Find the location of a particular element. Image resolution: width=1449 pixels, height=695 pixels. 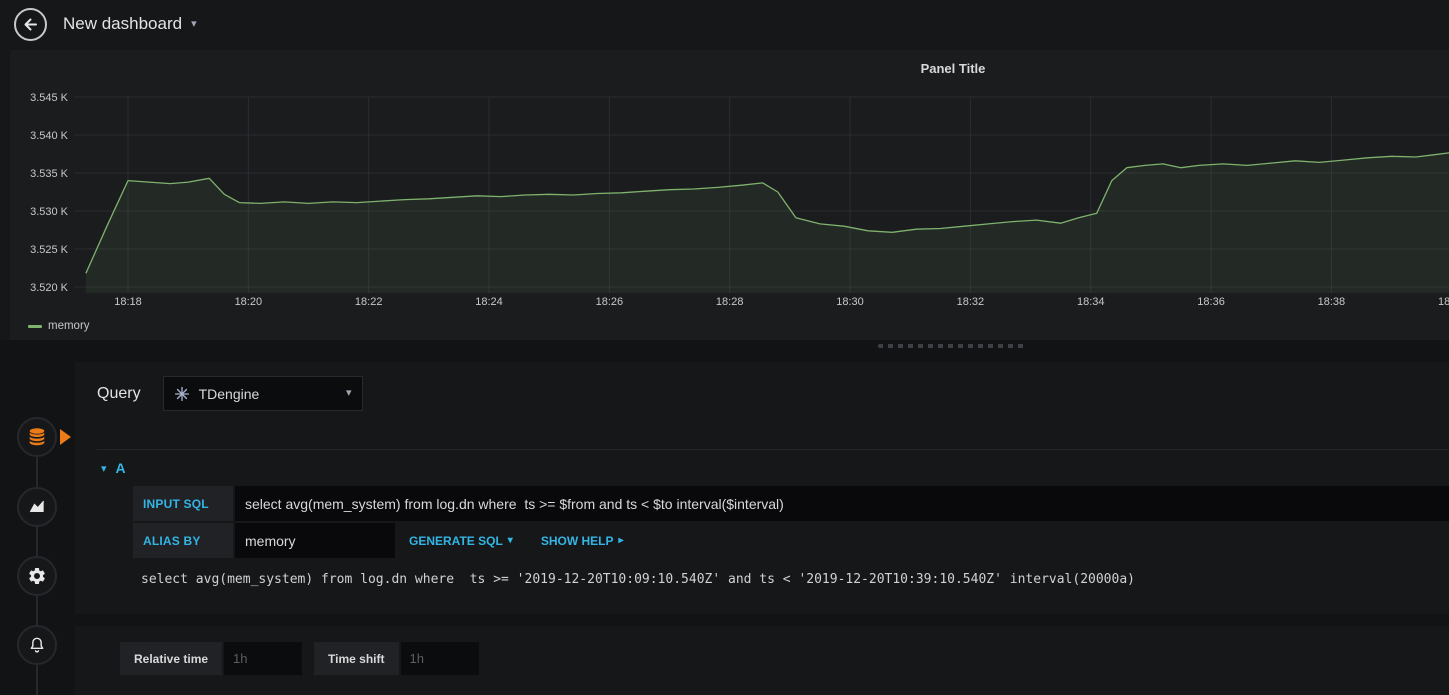

alias-by-row: ALIAS BY GENERATE SQL ▾ SHOW HELP ▸ is located at coordinates (791, 540).